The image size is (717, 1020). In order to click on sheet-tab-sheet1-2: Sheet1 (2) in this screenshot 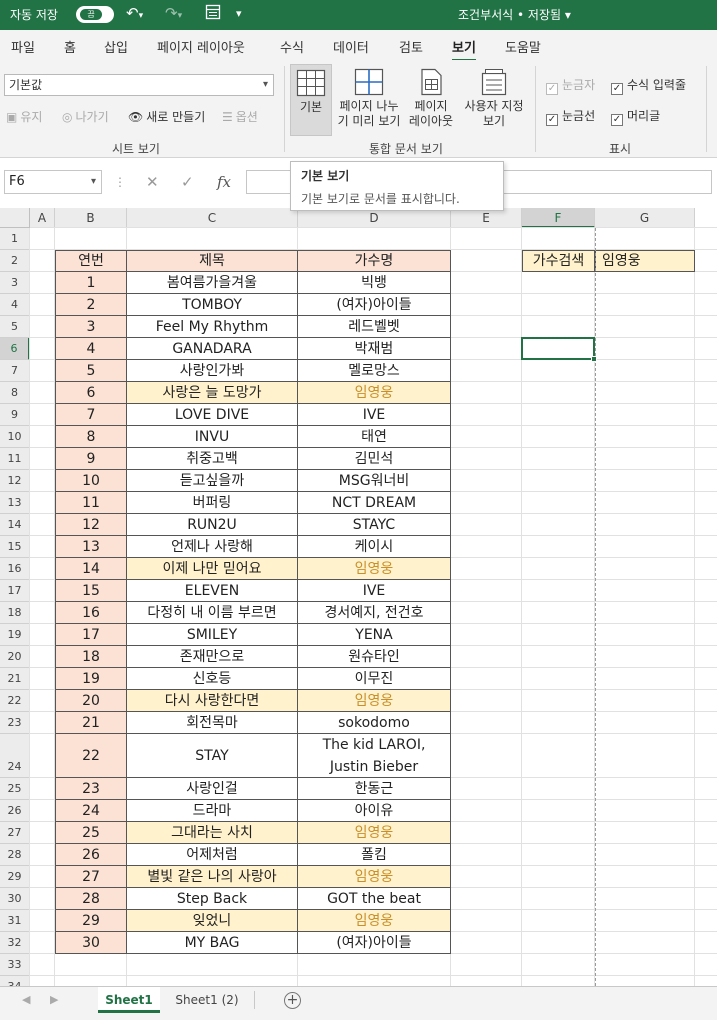, I will do `click(207, 1000)`.